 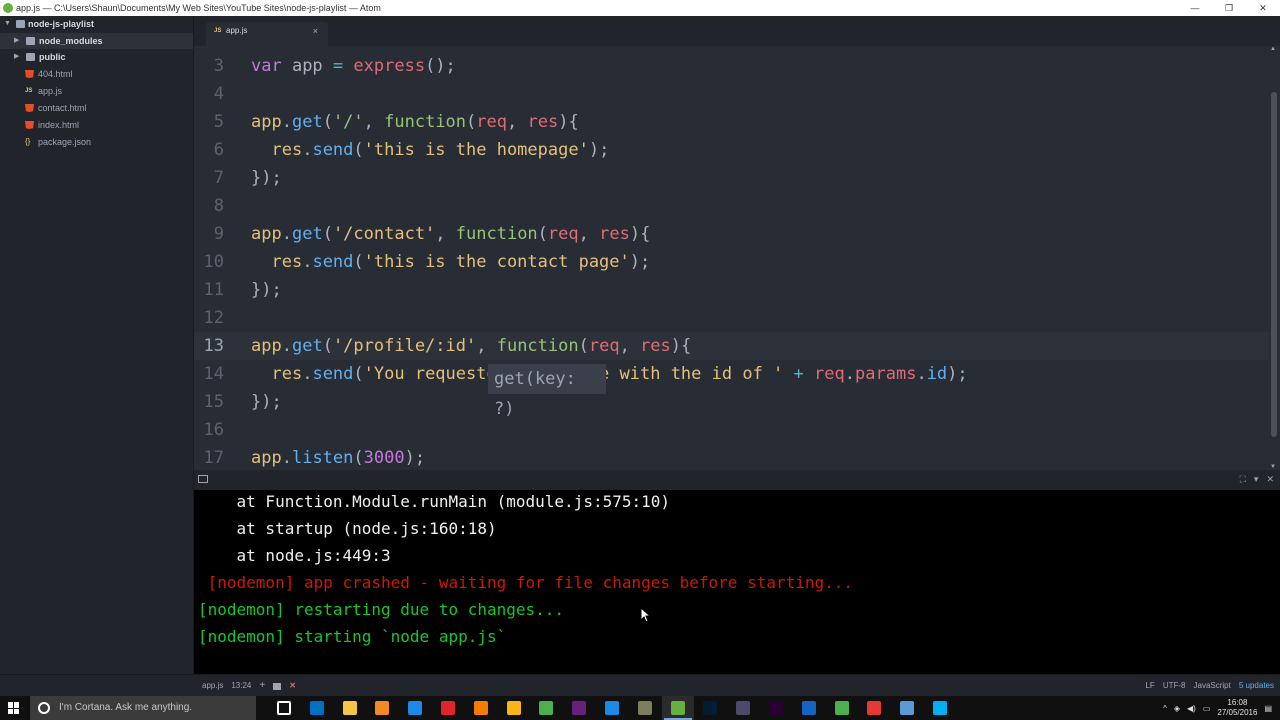 What do you see at coordinates (514, 708) in the screenshot?
I see `taskbar-chrome-canary-icon` at bounding box center [514, 708].